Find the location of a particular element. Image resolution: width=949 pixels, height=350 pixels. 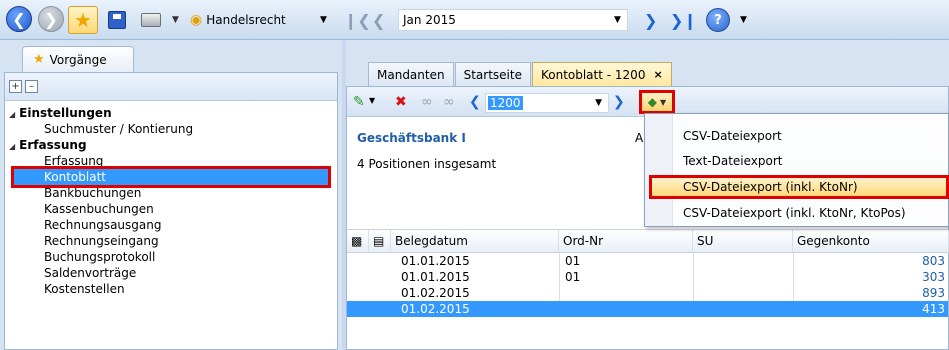

tab-startseite: Startseite is located at coordinates (492, 74).